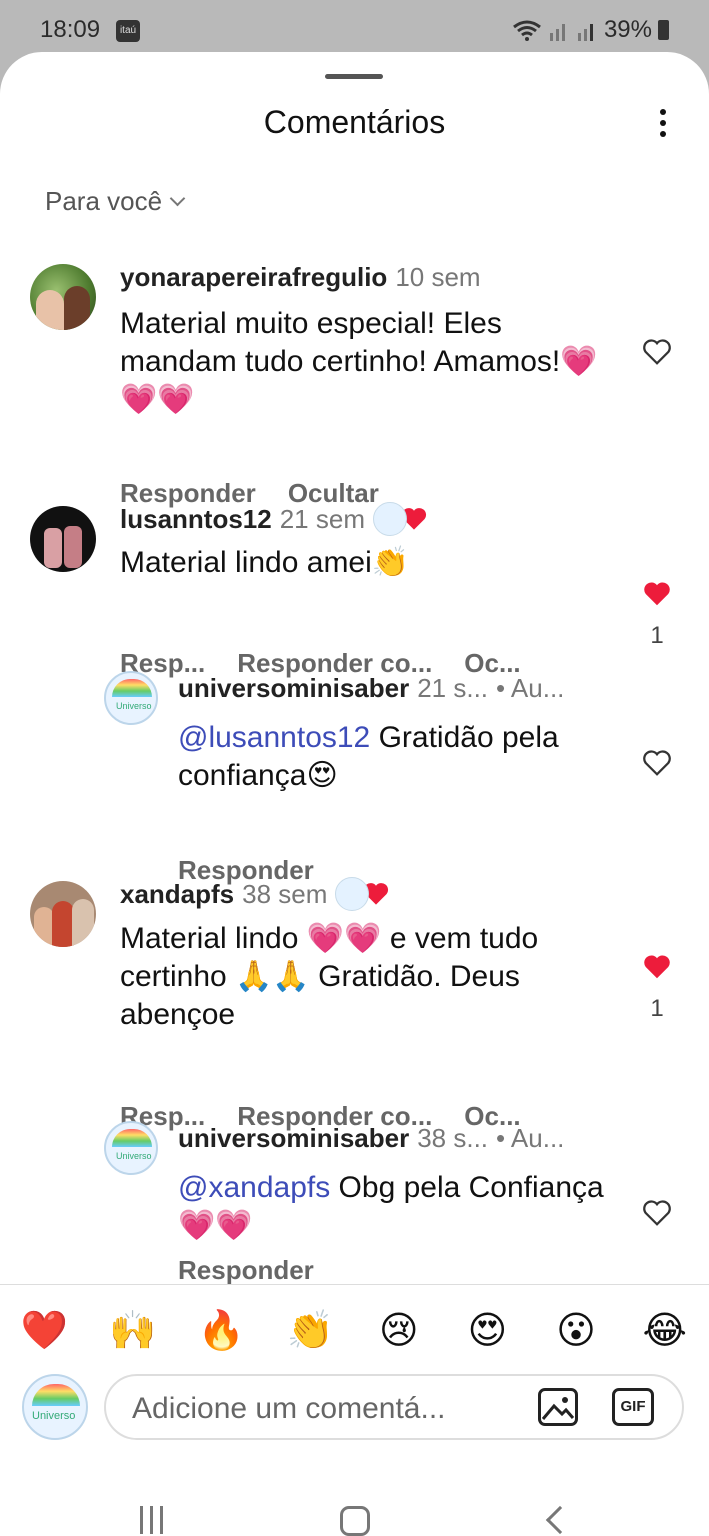  What do you see at coordinates (354, 122) in the screenshot?
I see `sheet-title: Comentários` at bounding box center [354, 122].